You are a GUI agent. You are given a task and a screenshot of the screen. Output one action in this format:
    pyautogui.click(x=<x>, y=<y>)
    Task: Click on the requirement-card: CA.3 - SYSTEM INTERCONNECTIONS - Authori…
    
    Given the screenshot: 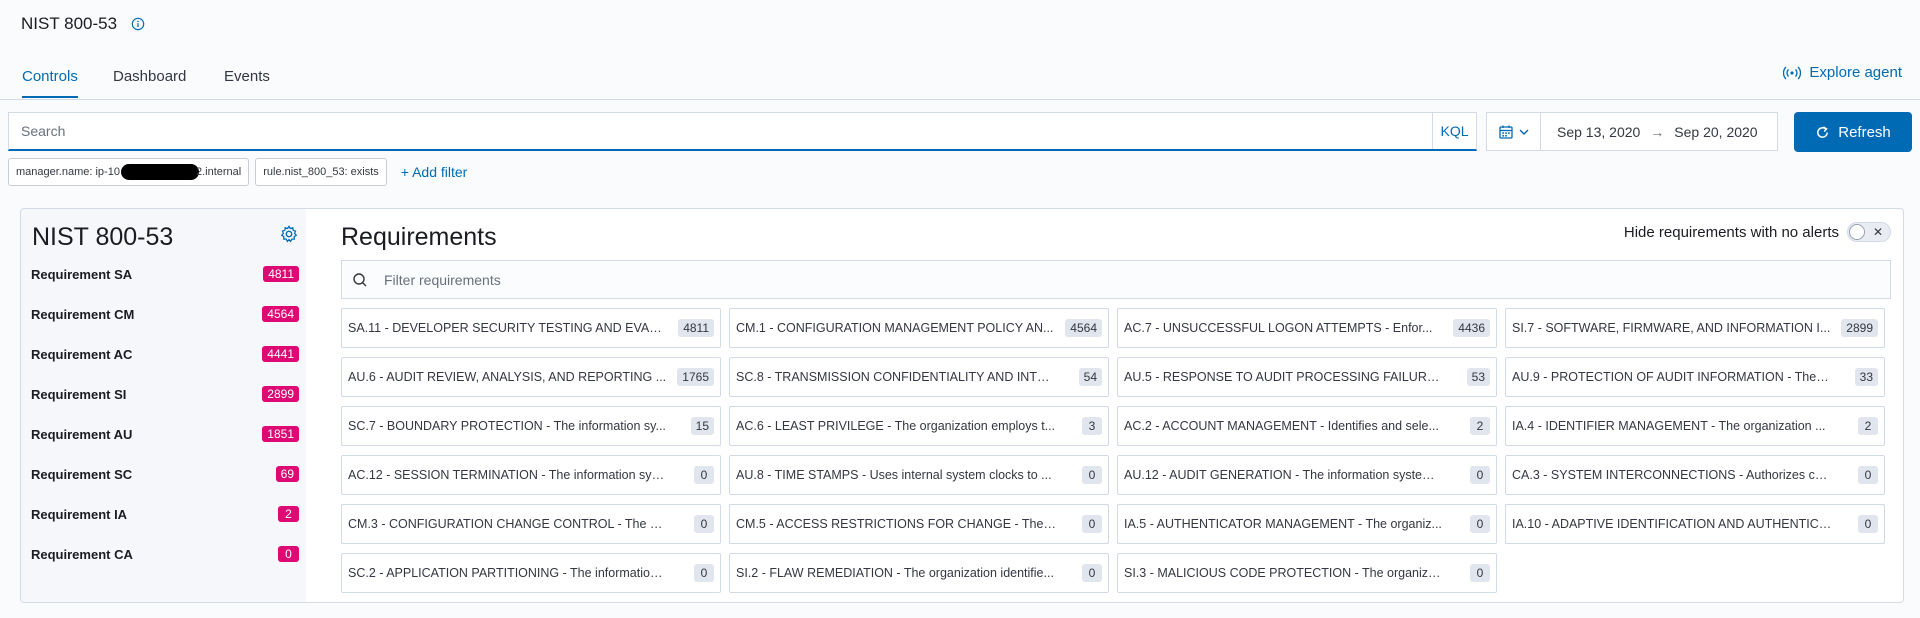 What is the action you would take?
    pyautogui.click(x=1695, y=475)
    